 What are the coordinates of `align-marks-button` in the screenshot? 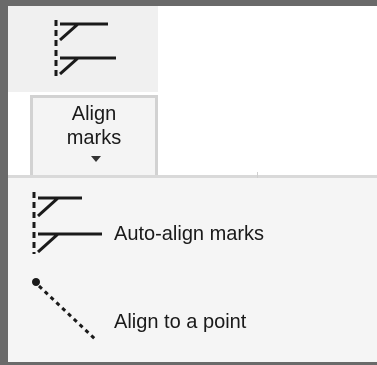 It's located at (83, 49).